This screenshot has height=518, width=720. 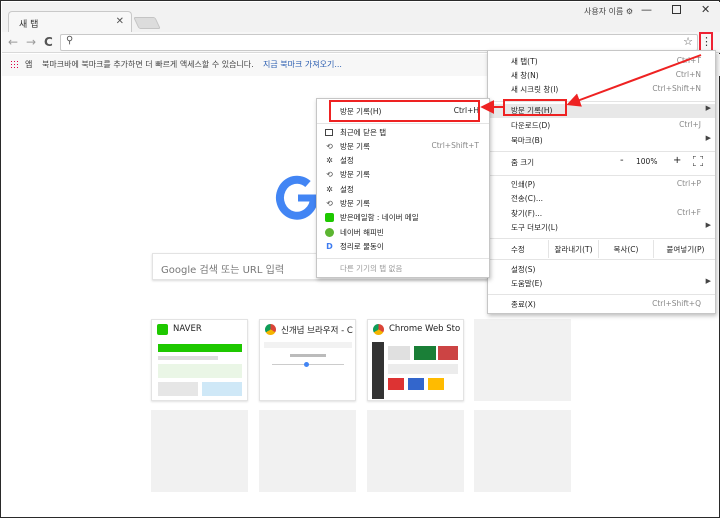 I want to click on menu-item-shortcut: Ctrl+P, so click(x=688, y=183).